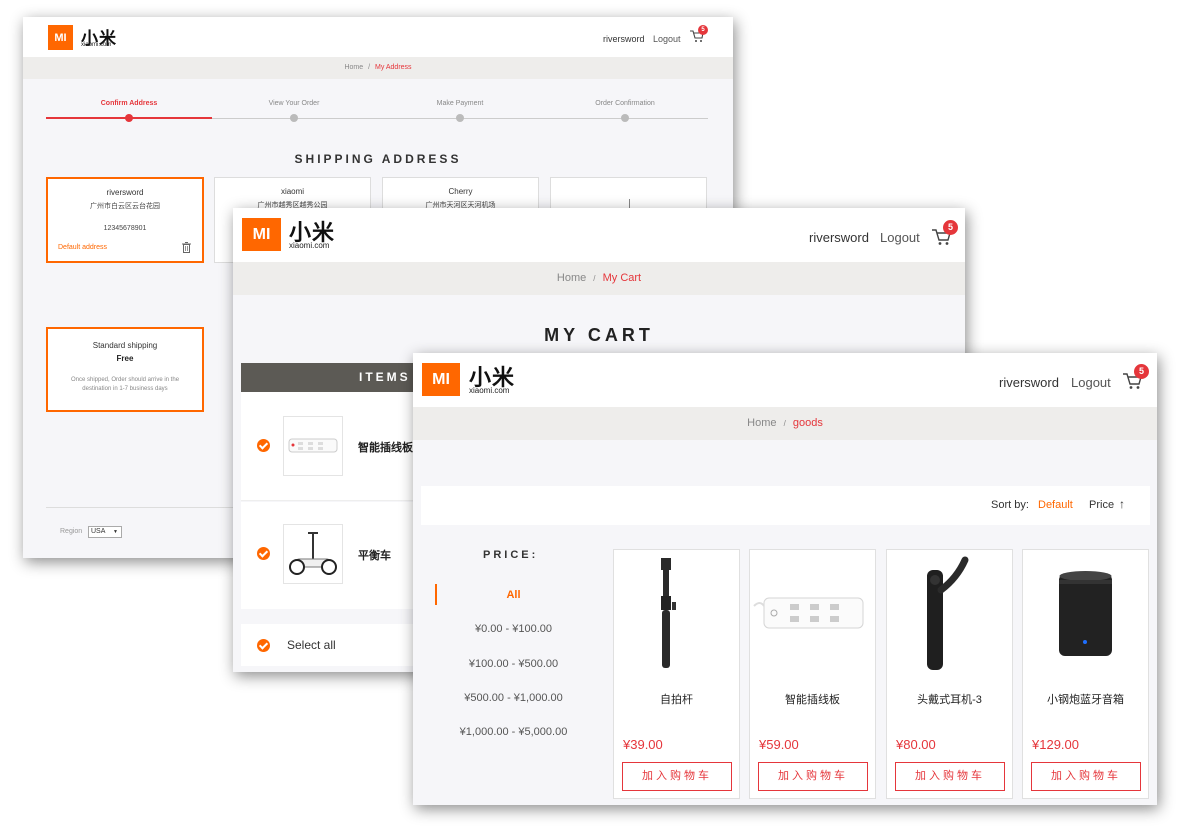 The height and width of the screenshot is (828, 1187). I want to click on product-card: 自拍杆 ¥39.00 加入购物车, so click(676, 674).